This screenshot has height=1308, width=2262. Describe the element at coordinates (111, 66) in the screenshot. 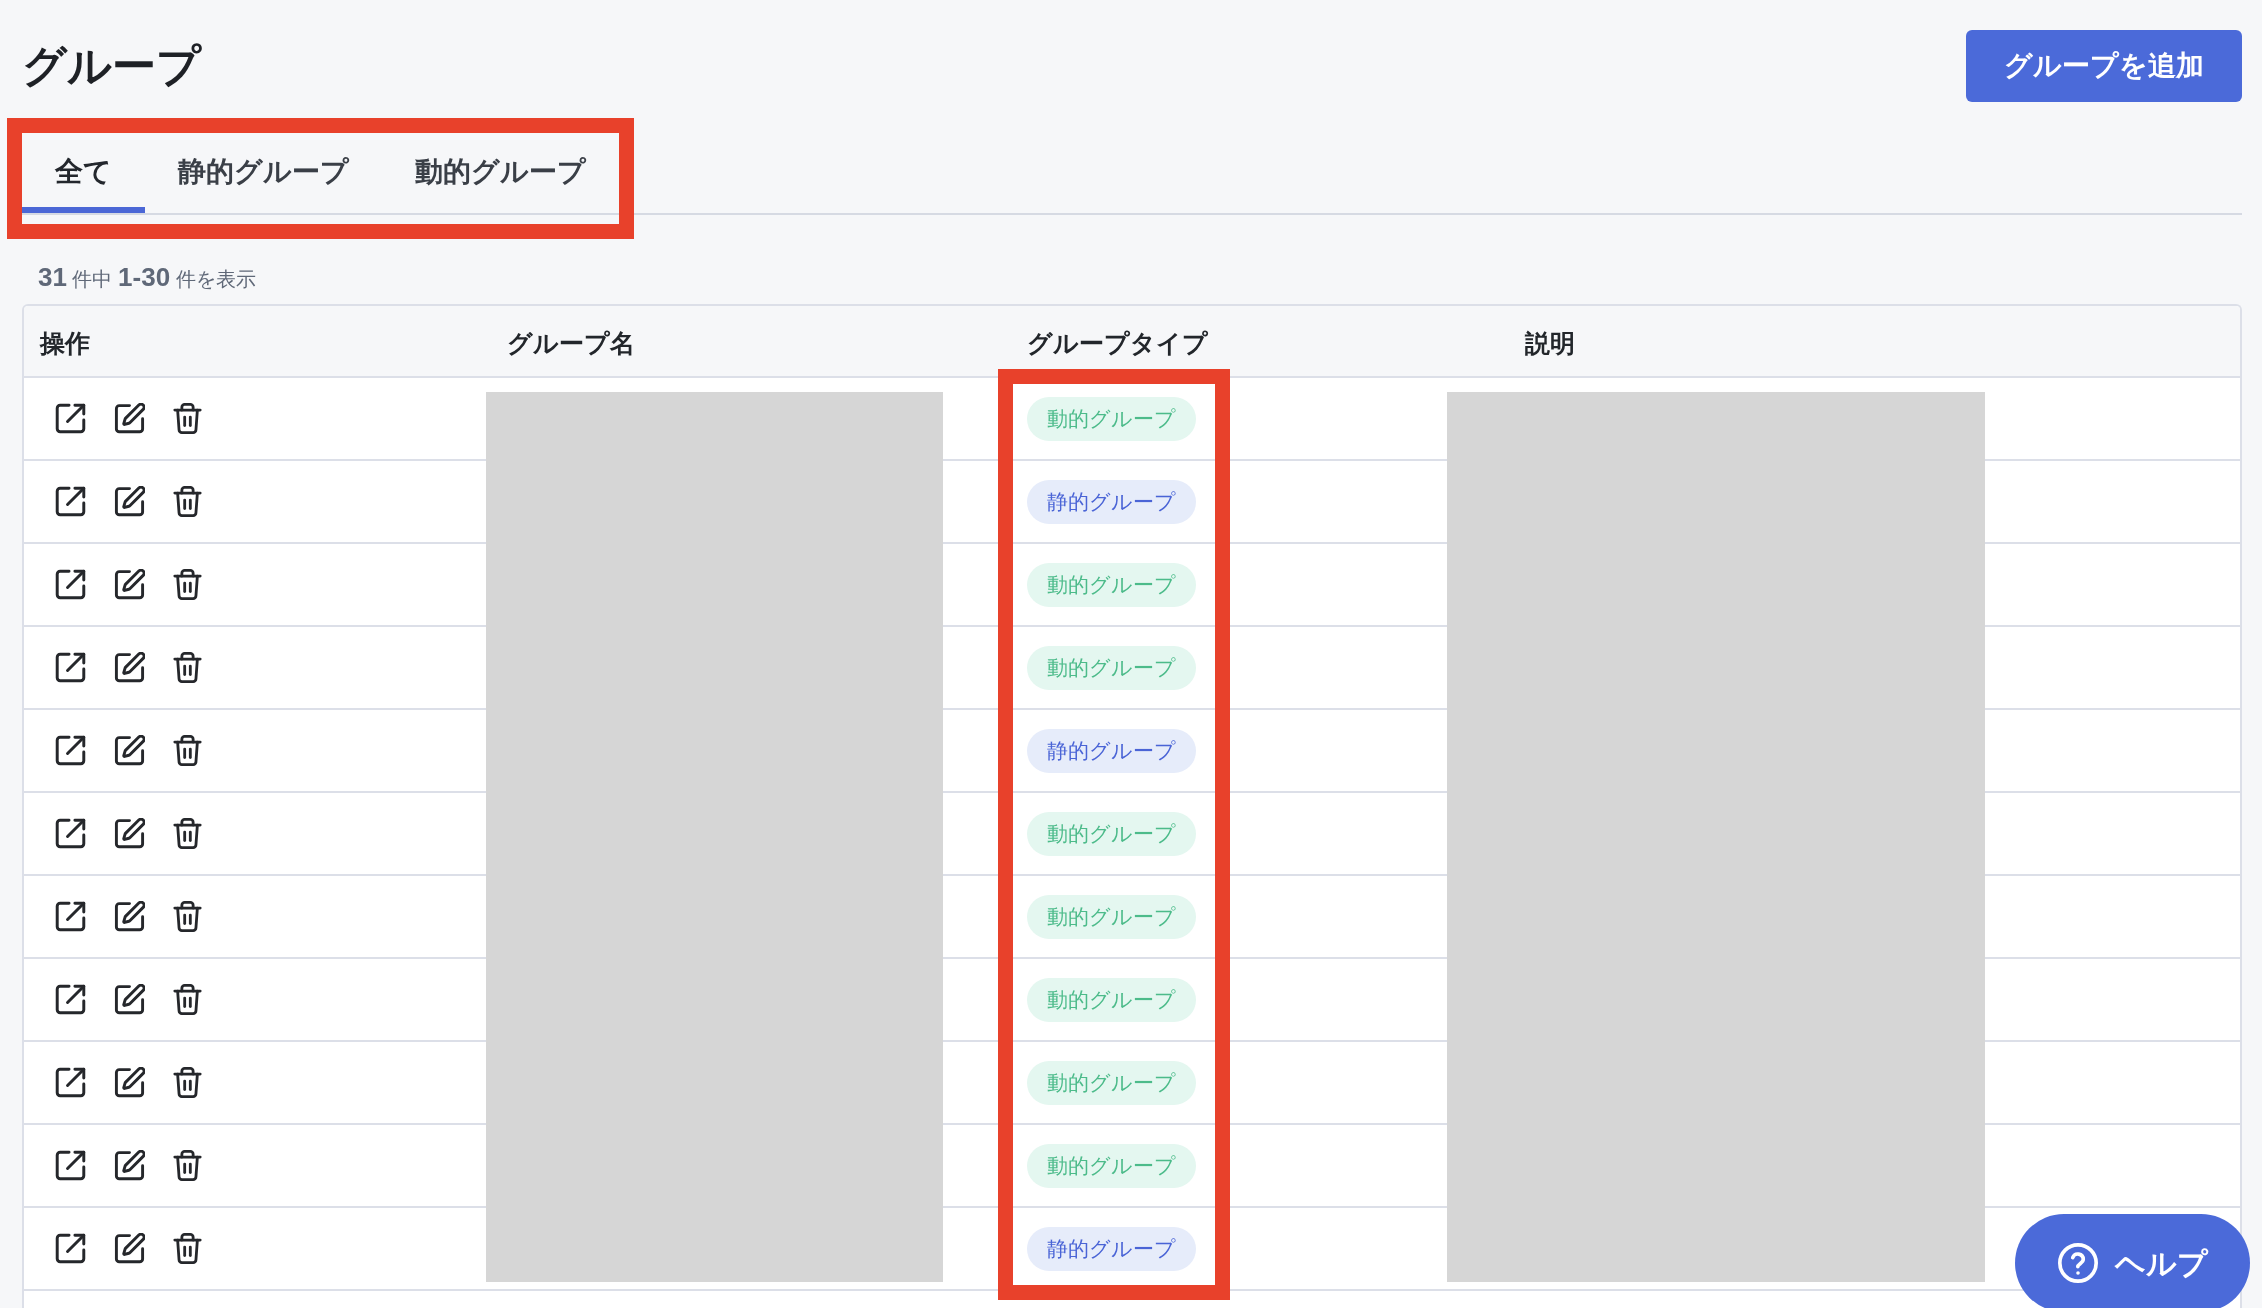

I see `page-title: グループ` at that location.